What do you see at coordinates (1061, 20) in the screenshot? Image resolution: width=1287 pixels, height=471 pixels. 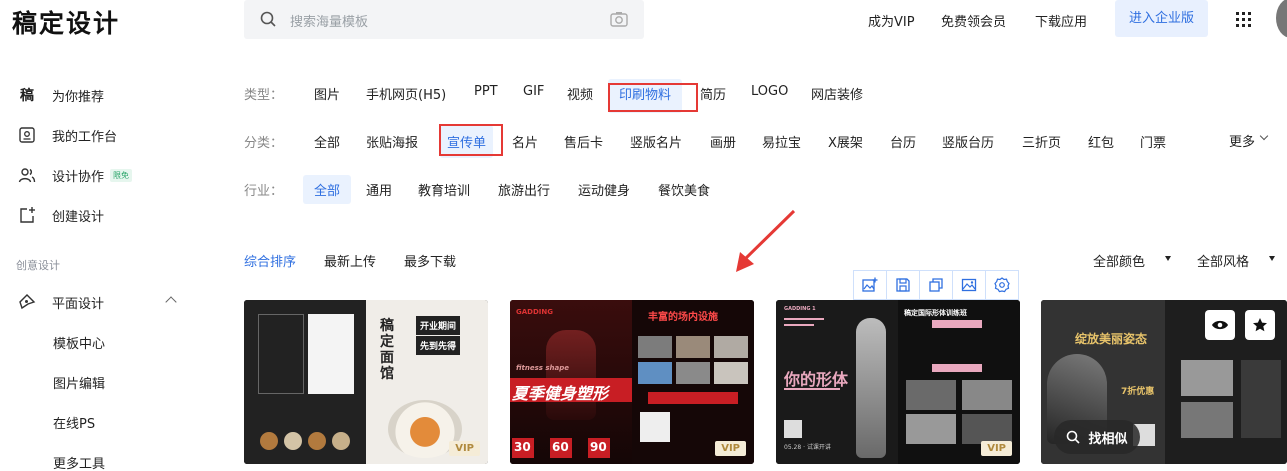 I see `download-app-link: 下载应用` at bounding box center [1061, 20].